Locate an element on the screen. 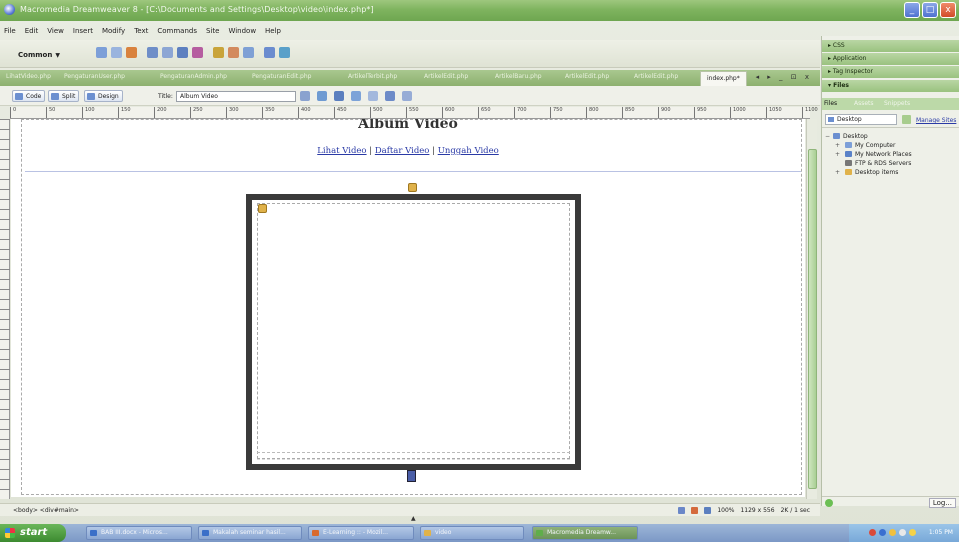 The image size is (959, 542). link-lihat-video: Lihat Video is located at coordinates (341, 151).